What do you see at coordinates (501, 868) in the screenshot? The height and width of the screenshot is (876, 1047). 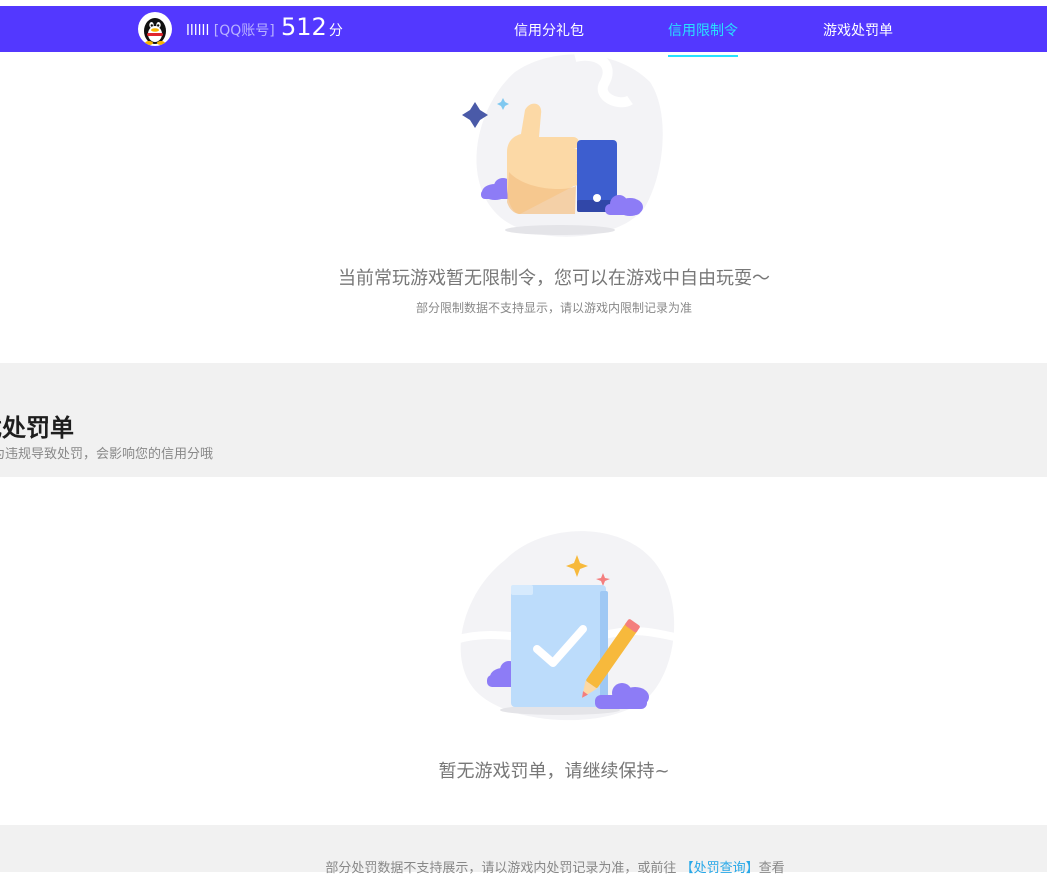 I see `footer-note-prefix: 部分处罚数据不支持展示，请以游戏内处罚记录为准，或前往` at bounding box center [501, 868].